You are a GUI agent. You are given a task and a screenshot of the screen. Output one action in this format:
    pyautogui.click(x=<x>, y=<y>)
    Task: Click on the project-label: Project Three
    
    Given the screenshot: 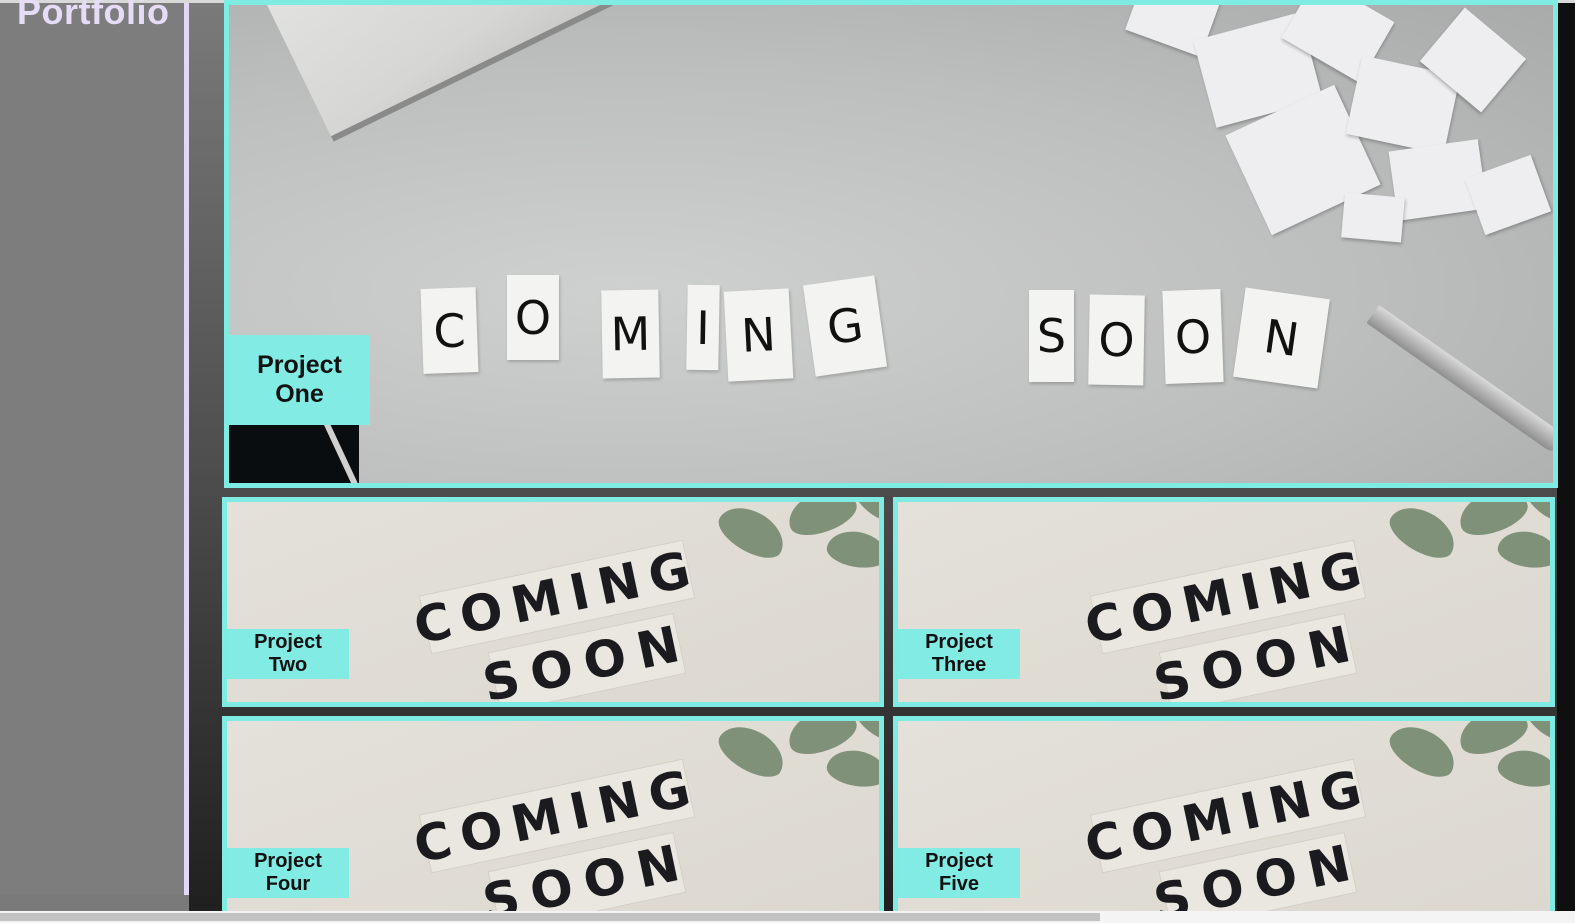 What is the action you would take?
    pyautogui.click(x=959, y=654)
    